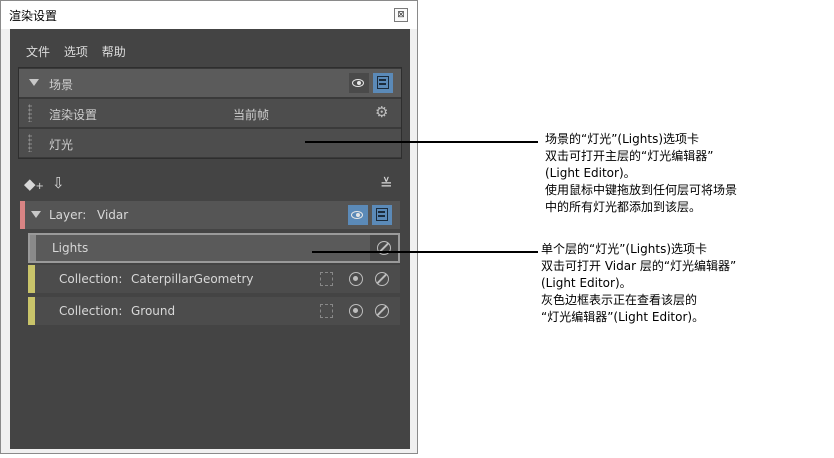  Describe the element at coordinates (34, 184) in the screenshot. I see `create-layer-icon: ◆+` at that location.